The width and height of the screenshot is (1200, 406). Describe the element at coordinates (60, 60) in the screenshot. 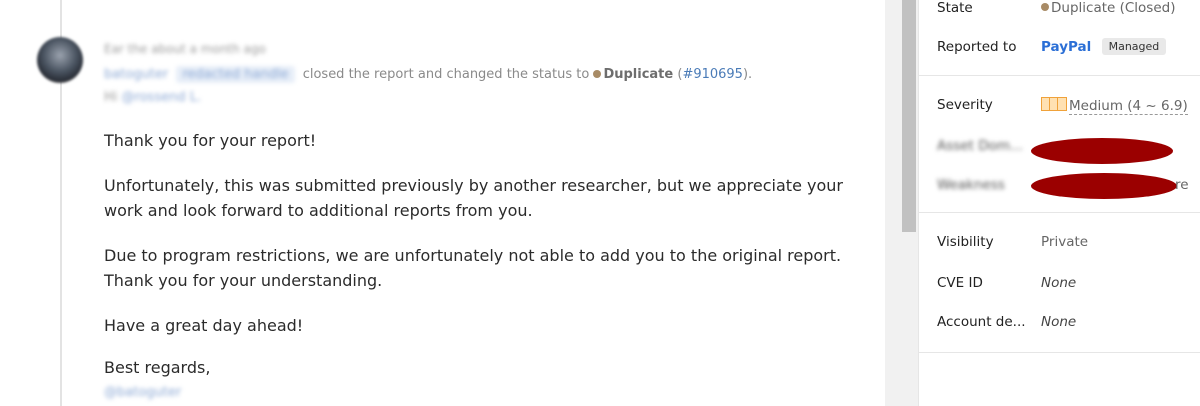

I see `avatar` at that location.